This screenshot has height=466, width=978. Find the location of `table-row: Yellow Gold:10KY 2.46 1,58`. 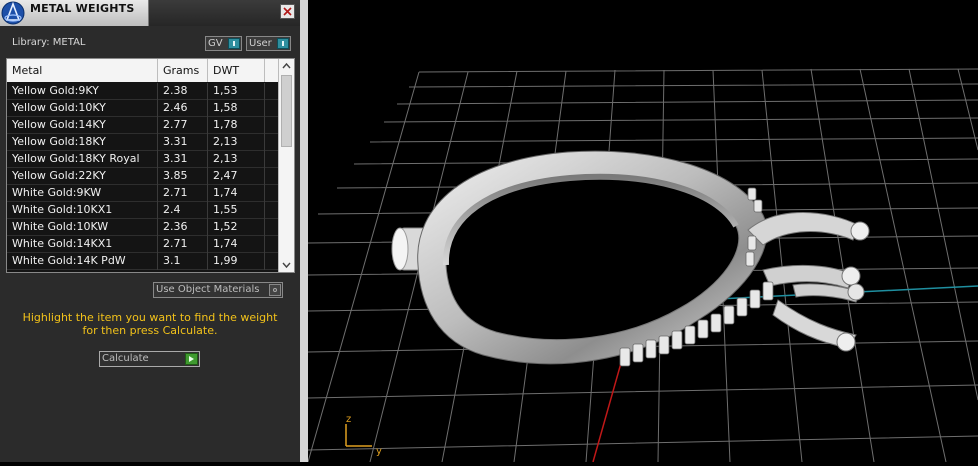

table-row: Yellow Gold:10KY 2.46 1,58 is located at coordinates (142, 108).